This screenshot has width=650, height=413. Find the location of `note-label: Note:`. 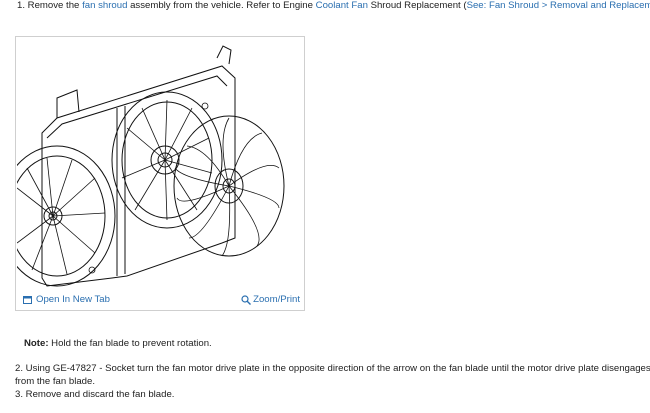

note-label: Note: is located at coordinates (36, 343).